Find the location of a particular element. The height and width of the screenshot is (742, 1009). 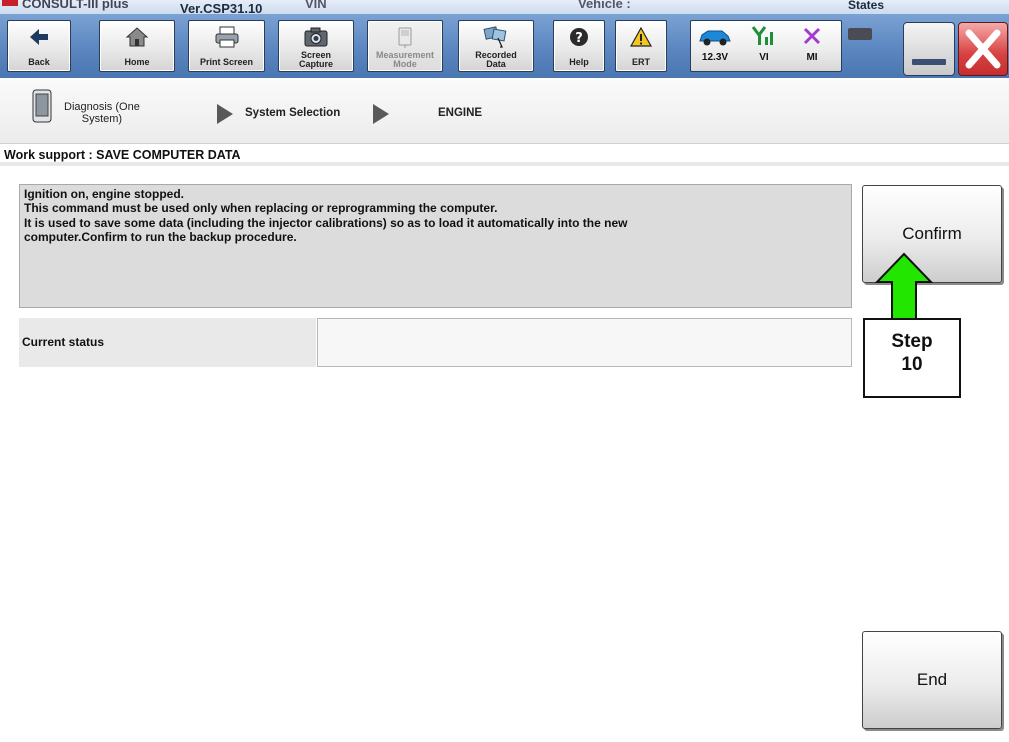

close-button is located at coordinates (983, 49).